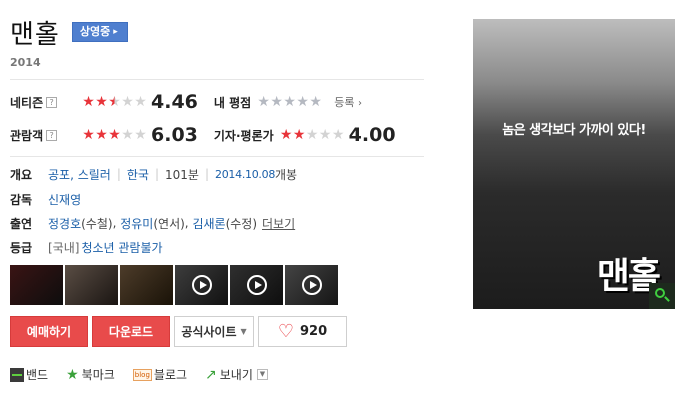  I want to click on star-half-icon: ★, so click(114, 102).